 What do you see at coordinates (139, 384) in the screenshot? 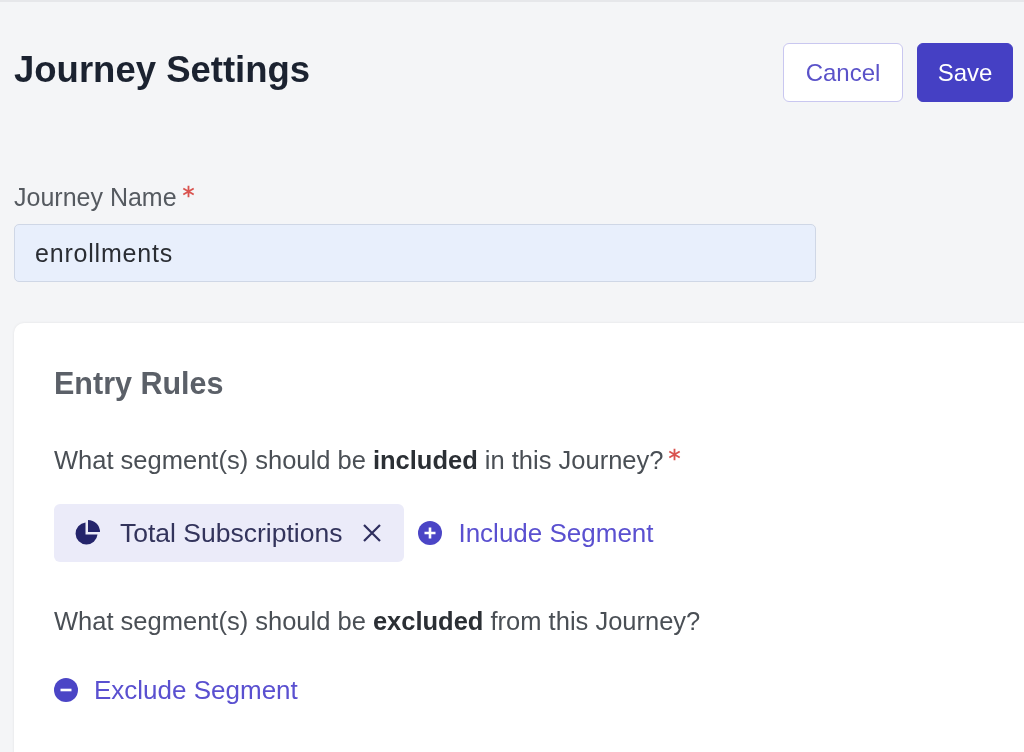
I see `section-heading: Entry Rules` at bounding box center [139, 384].